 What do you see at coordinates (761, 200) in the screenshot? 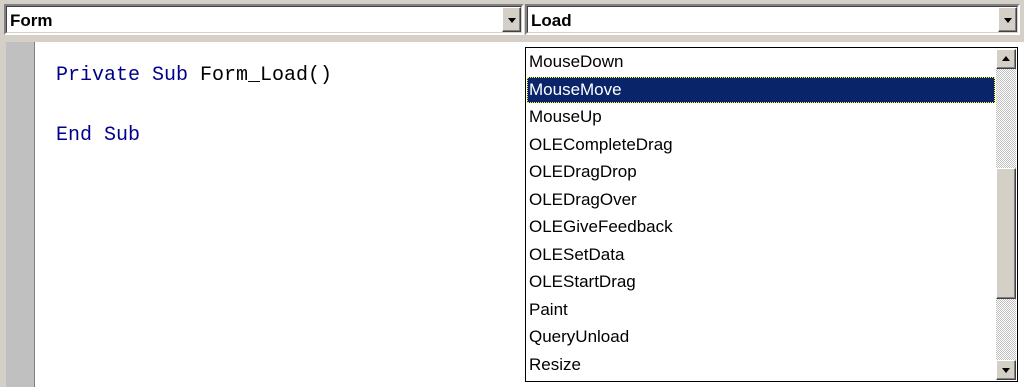
I see `procedure-list-item: OLEDragOver` at bounding box center [761, 200].